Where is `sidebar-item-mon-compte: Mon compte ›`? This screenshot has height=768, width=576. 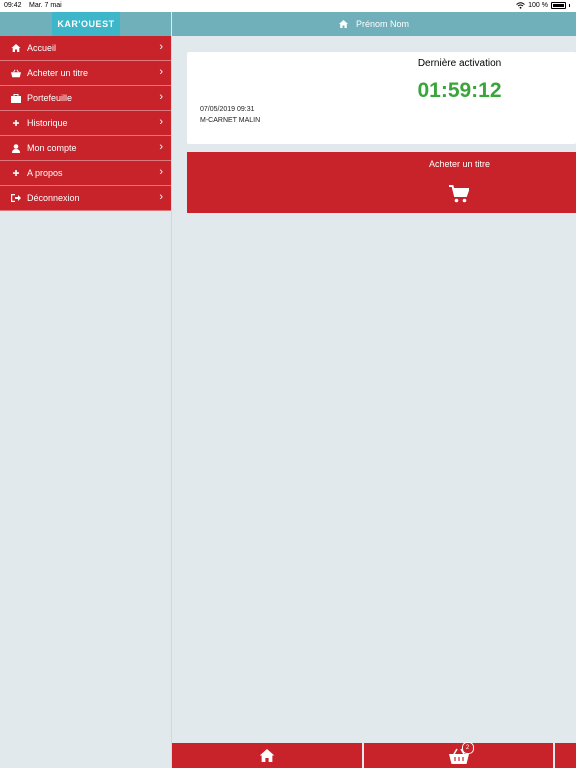
sidebar-item-mon-compte: Mon compte › is located at coordinates (85, 148).